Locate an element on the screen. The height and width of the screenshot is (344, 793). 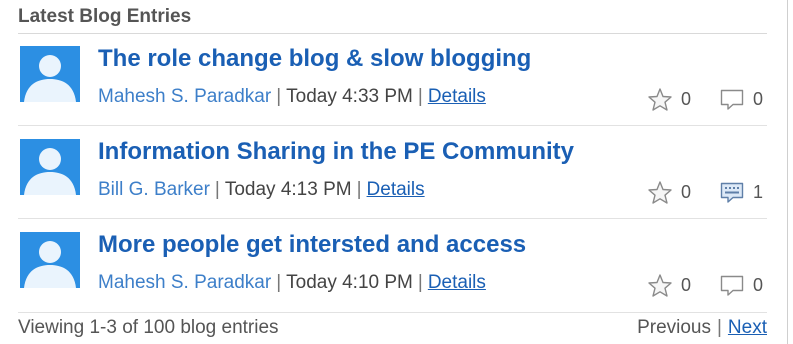
widget-title: Latest Blog Entries is located at coordinates (105, 16).